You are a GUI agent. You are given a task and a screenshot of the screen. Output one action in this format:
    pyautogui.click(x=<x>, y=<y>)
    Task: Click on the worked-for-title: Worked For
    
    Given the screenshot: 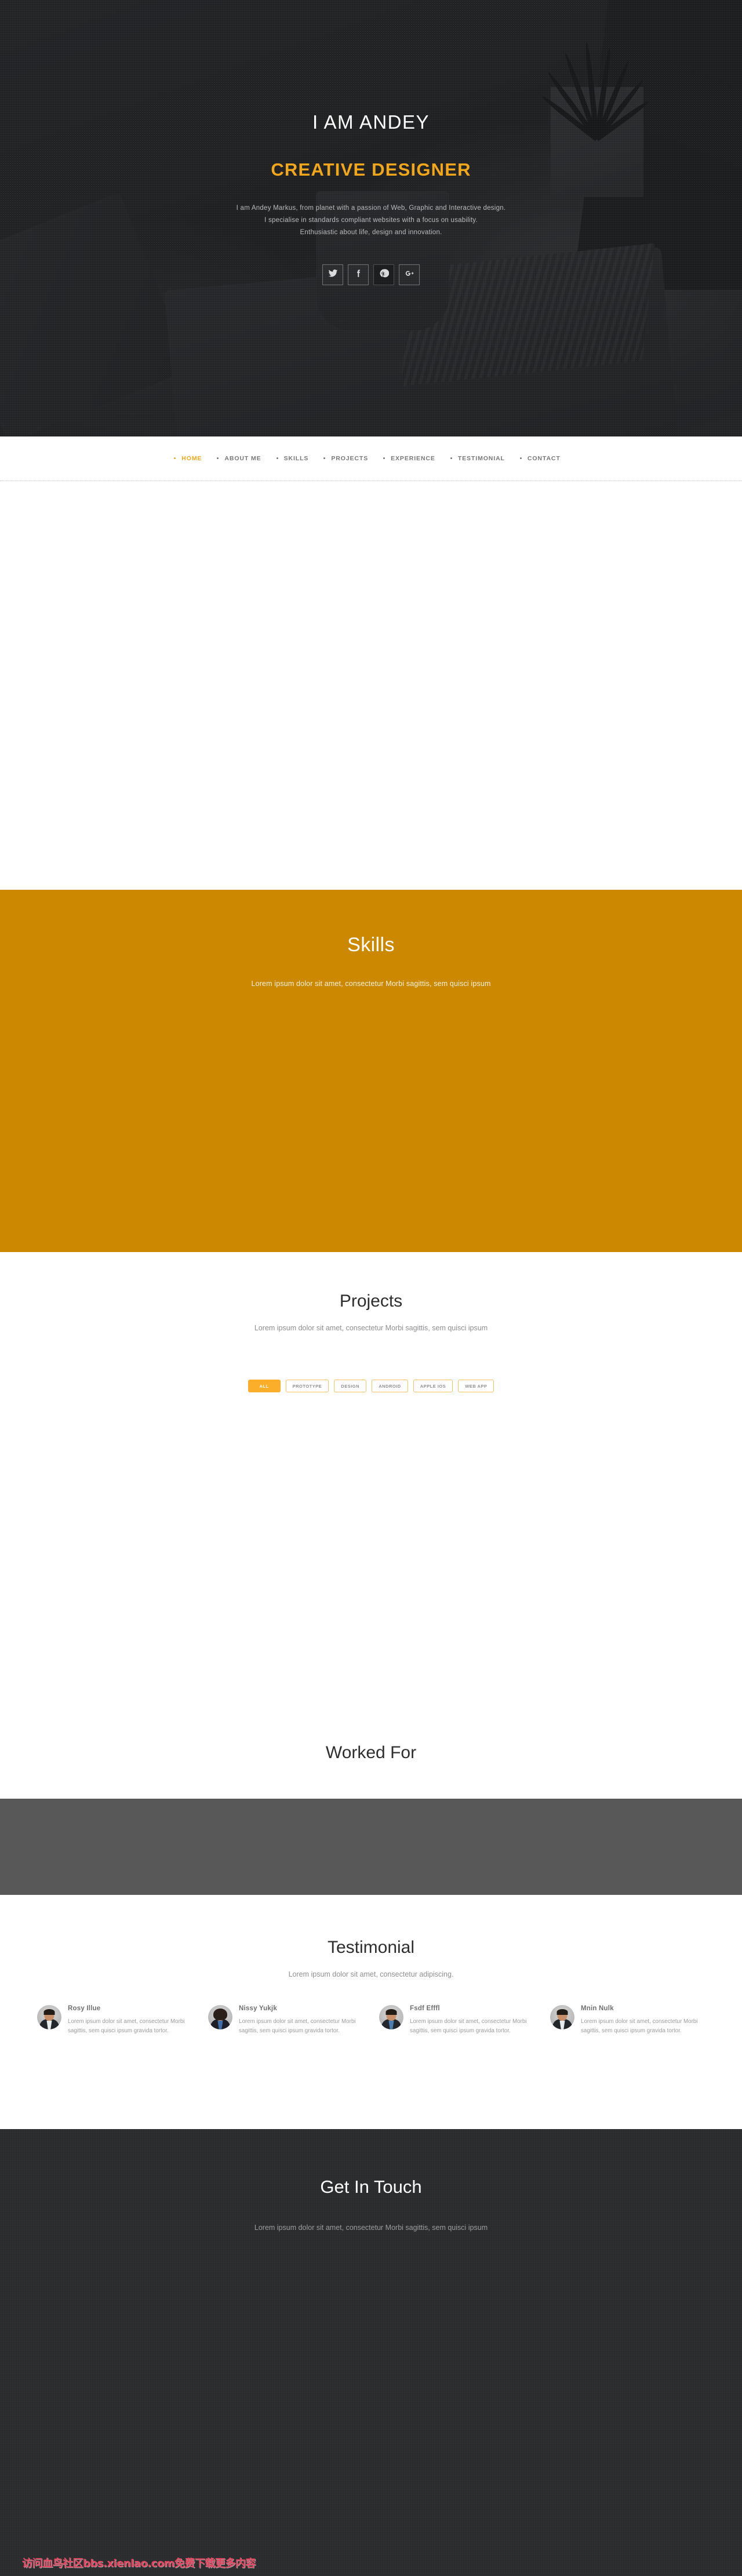 What is the action you would take?
    pyautogui.click(x=371, y=1752)
    